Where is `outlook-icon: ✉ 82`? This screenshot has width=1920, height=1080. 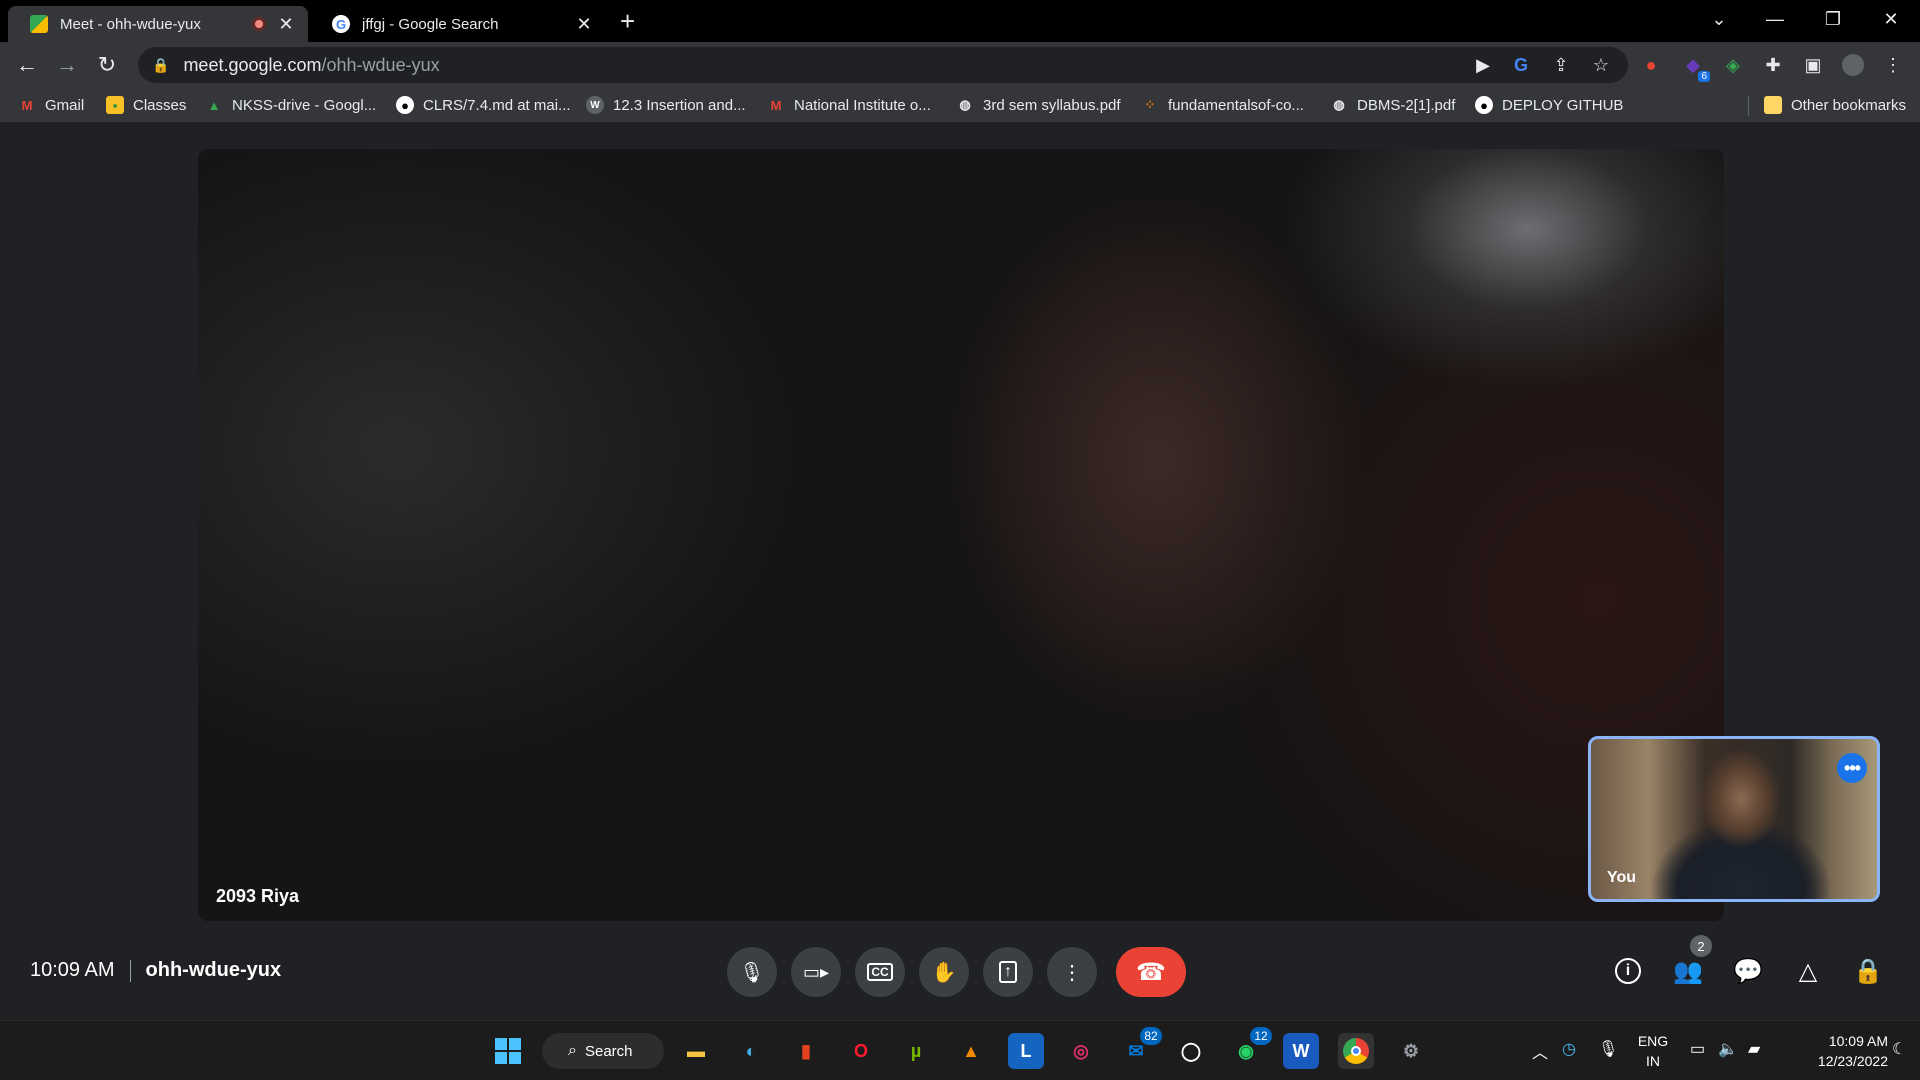 outlook-icon: ✉ 82 is located at coordinates (1140, 1048).